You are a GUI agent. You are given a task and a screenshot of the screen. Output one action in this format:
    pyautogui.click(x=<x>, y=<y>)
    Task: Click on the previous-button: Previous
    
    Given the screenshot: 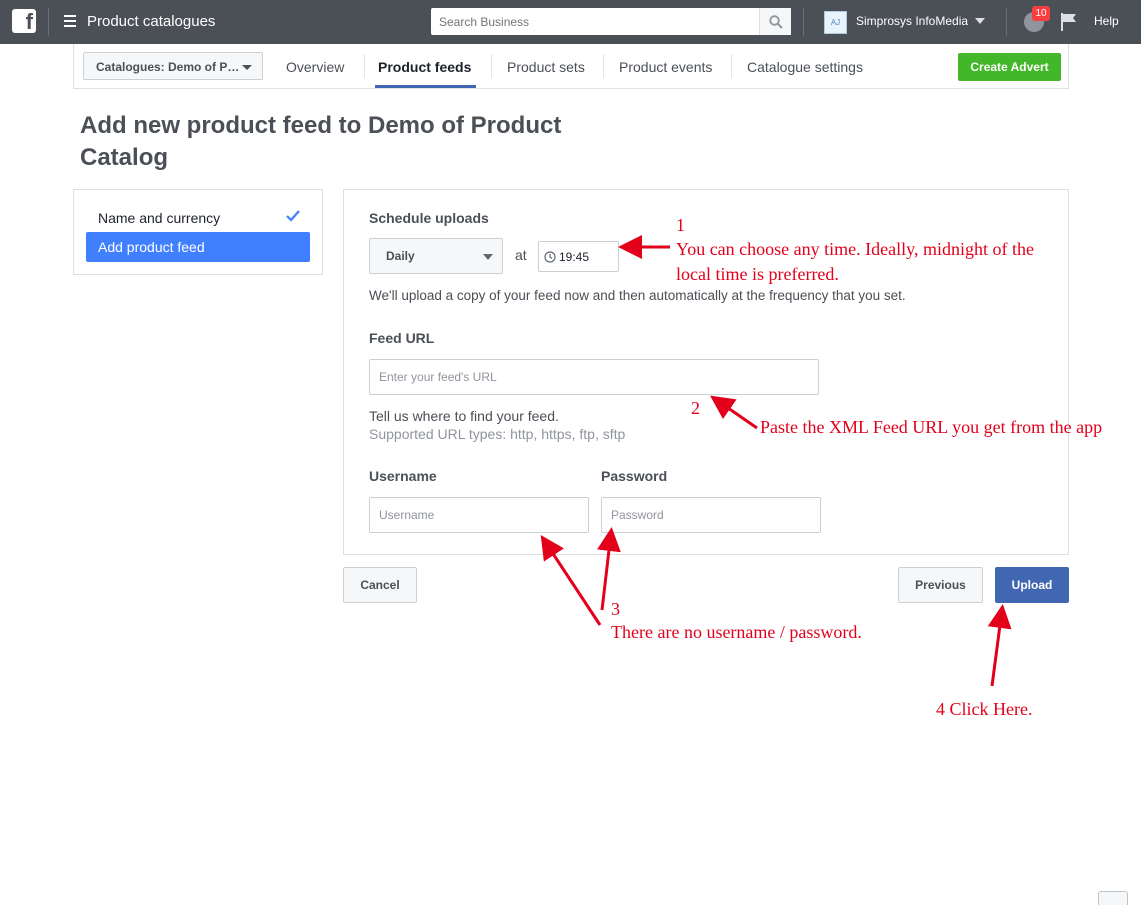 What is the action you would take?
    pyautogui.click(x=940, y=585)
    